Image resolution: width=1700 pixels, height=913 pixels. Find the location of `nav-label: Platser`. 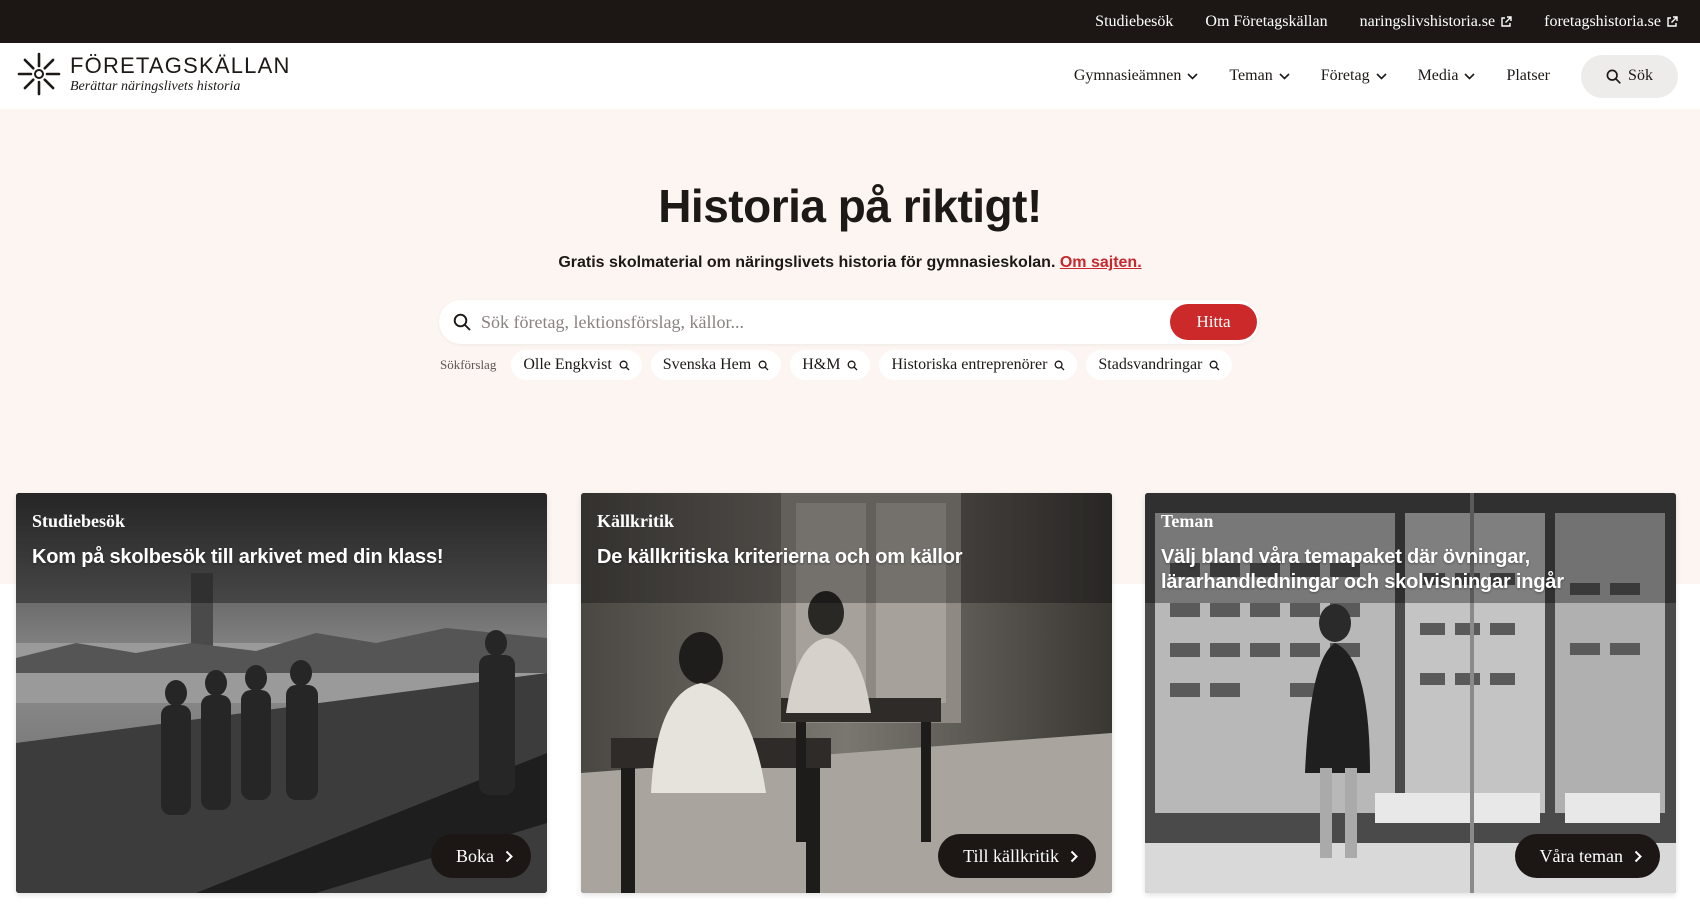

nav-label: Platser is located at coordinates (1528, 75).